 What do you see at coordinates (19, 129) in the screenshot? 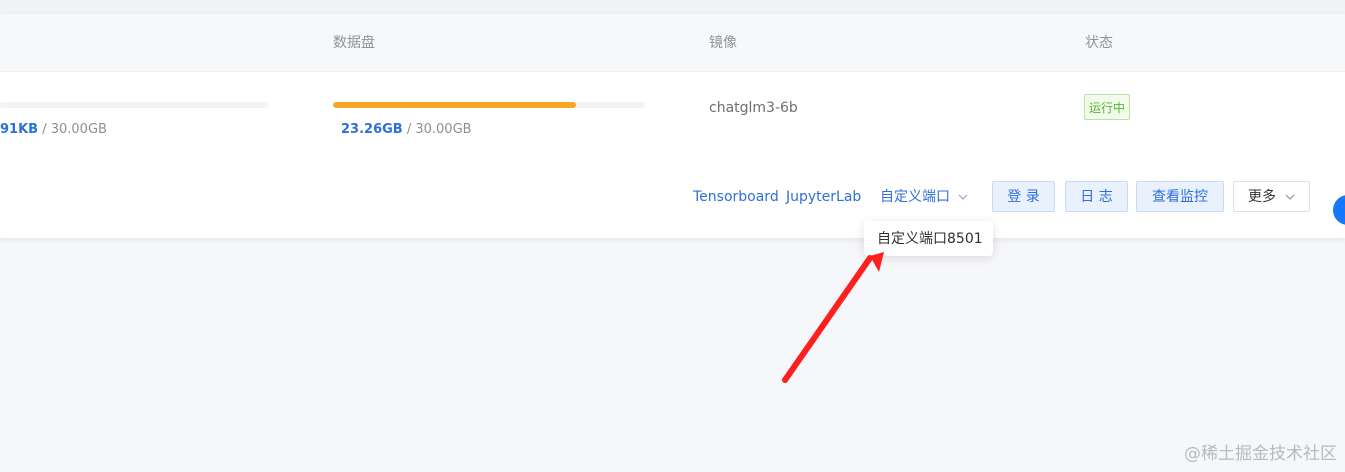
I see `system-disk-used: 91KB` at bounding box center [19, 129].